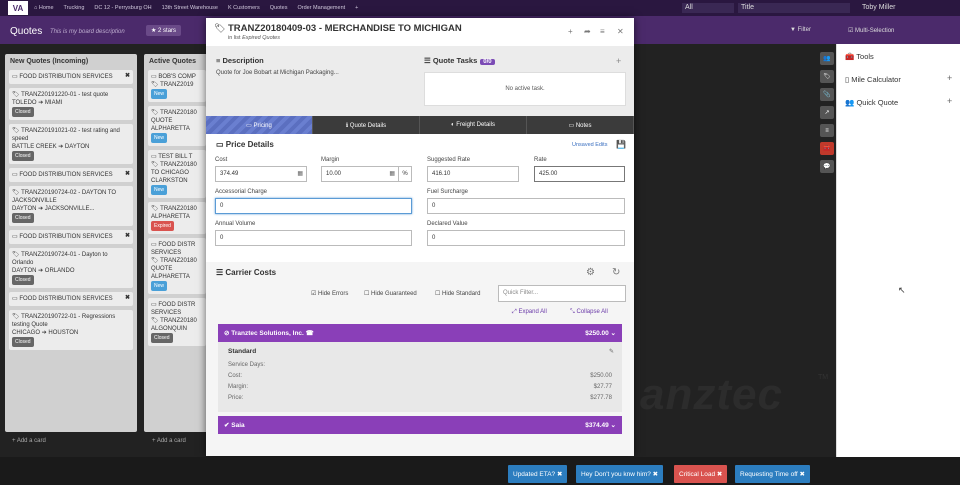 The width and height of the screenshot is (960, 485). What do you see at coordinates (772, 474) in the screenshot?
I see `requesting-time-off-button: Requesting Time off ✖` at bounding box center [772, 474].